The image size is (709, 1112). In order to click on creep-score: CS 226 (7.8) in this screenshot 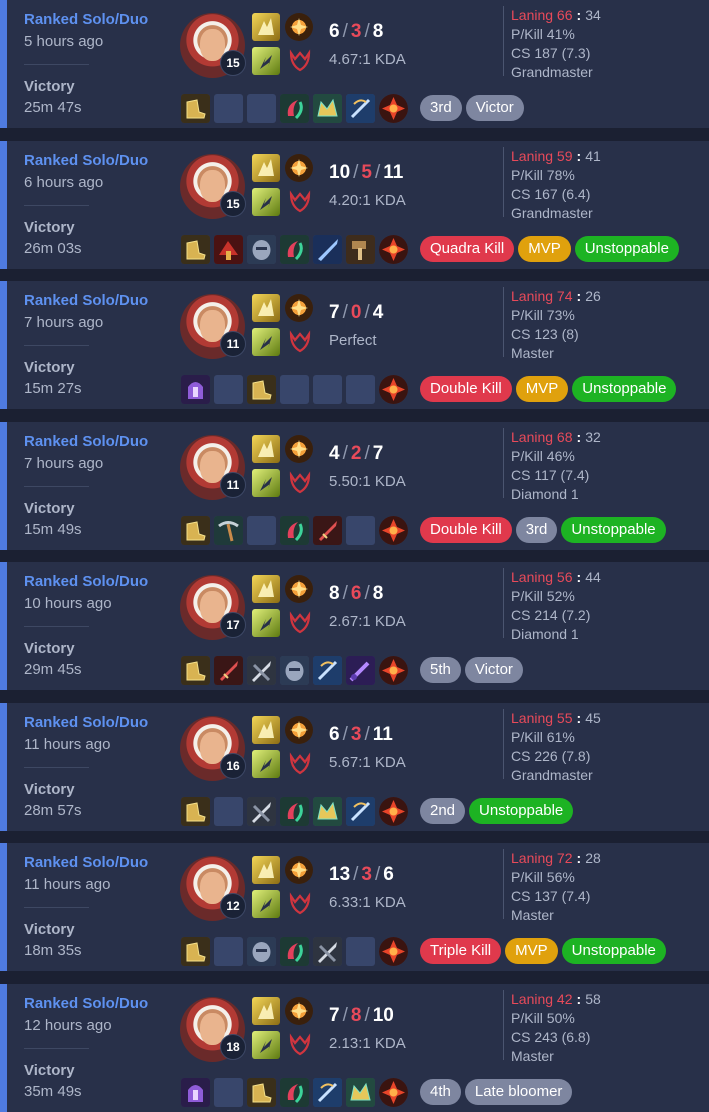, I will do `click(551, 756)`.